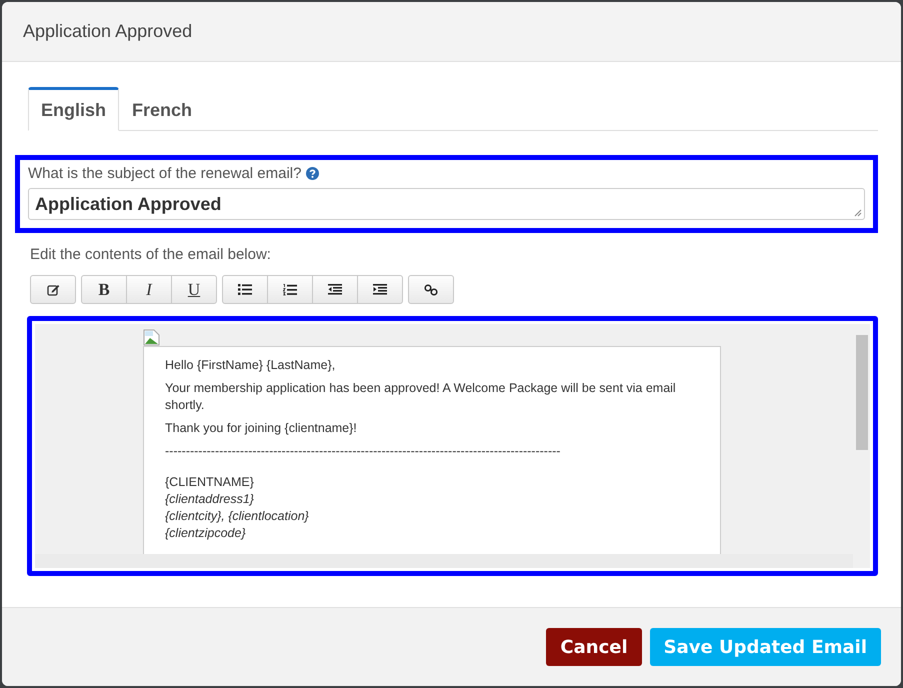  Describe the element at coordinates (165, 173) in the screenshot. I see `subject-label: What is the subject of the renewal email?` at that location.